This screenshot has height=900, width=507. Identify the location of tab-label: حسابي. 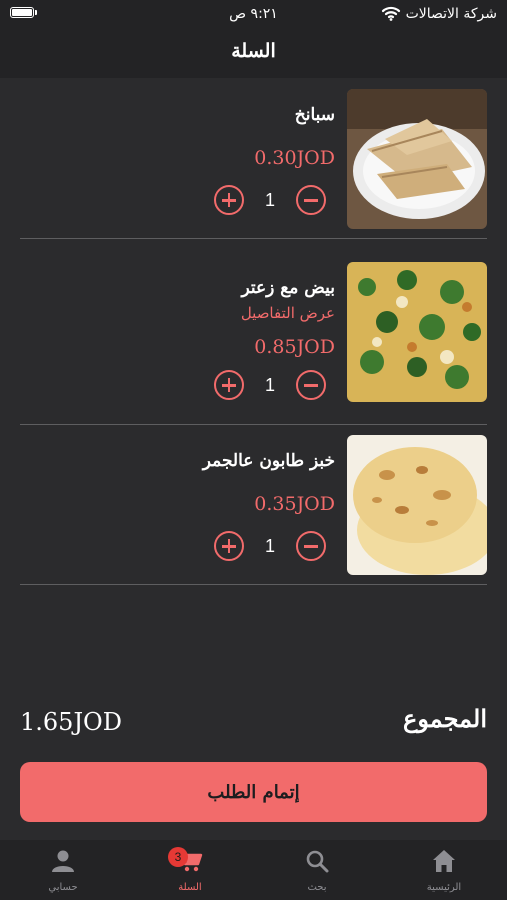
(63, 887).